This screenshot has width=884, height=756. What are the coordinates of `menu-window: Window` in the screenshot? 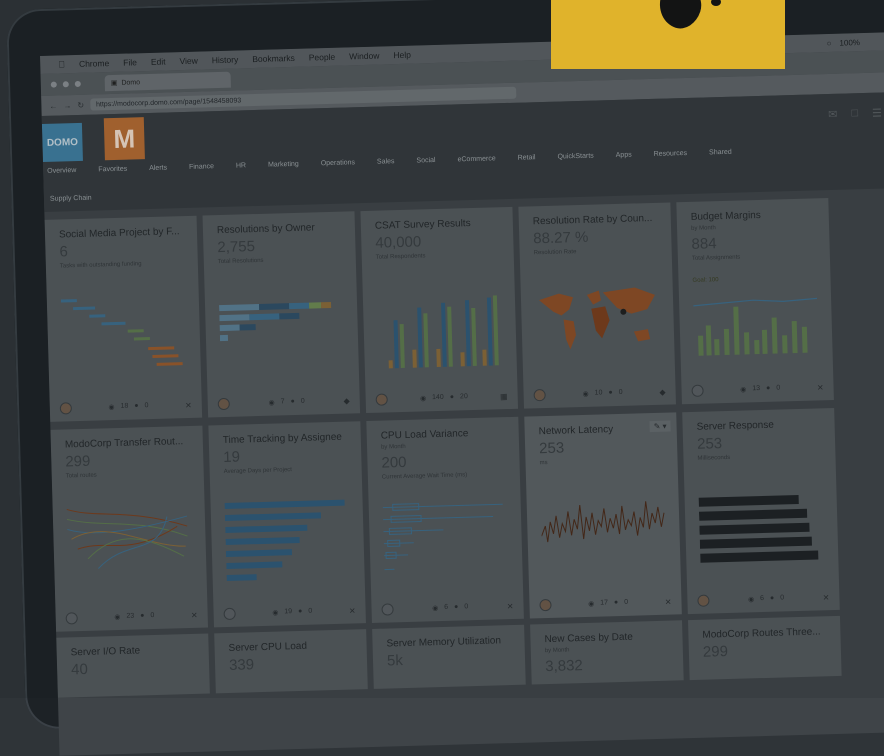 It's located at (364, 56).